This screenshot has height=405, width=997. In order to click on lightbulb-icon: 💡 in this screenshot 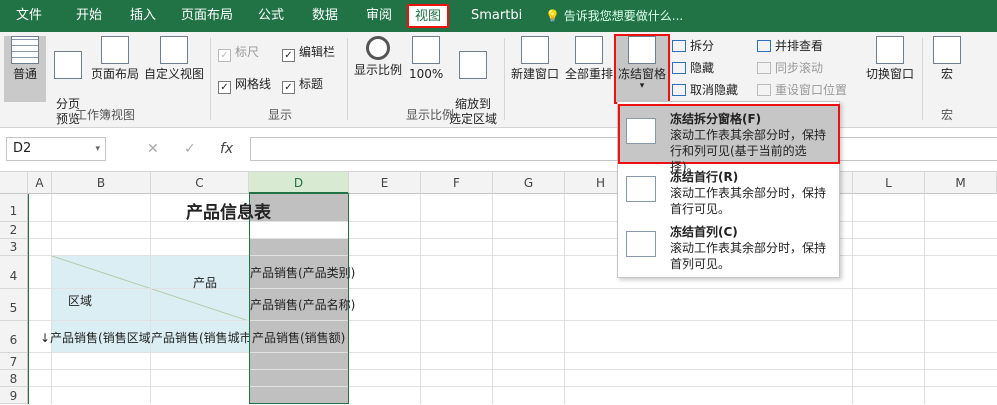, I will do `click(554, 16)`.